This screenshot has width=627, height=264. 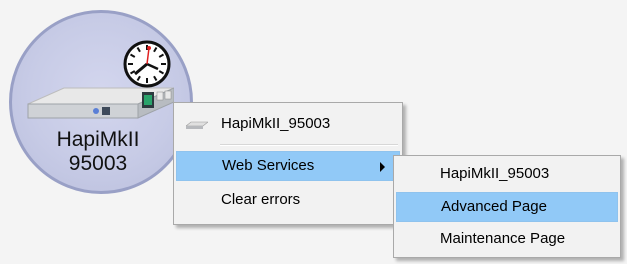 What do you see at coordinates (261, 199) in the screenshot?
I see `menu-item-clear-errors-label: Clear errors` at bounding box center [261, 199].